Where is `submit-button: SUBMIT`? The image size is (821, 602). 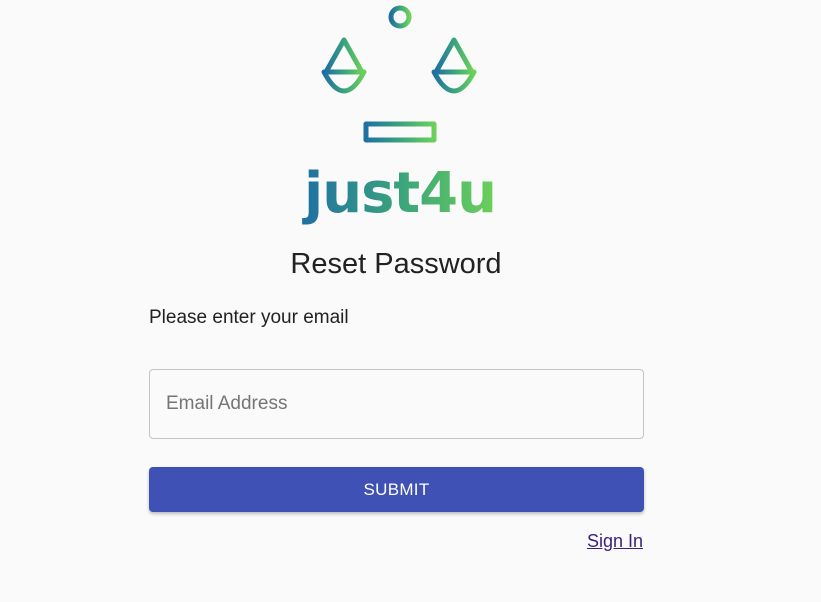
submit-button: SUBMIT is located at coordinates (396, 489).